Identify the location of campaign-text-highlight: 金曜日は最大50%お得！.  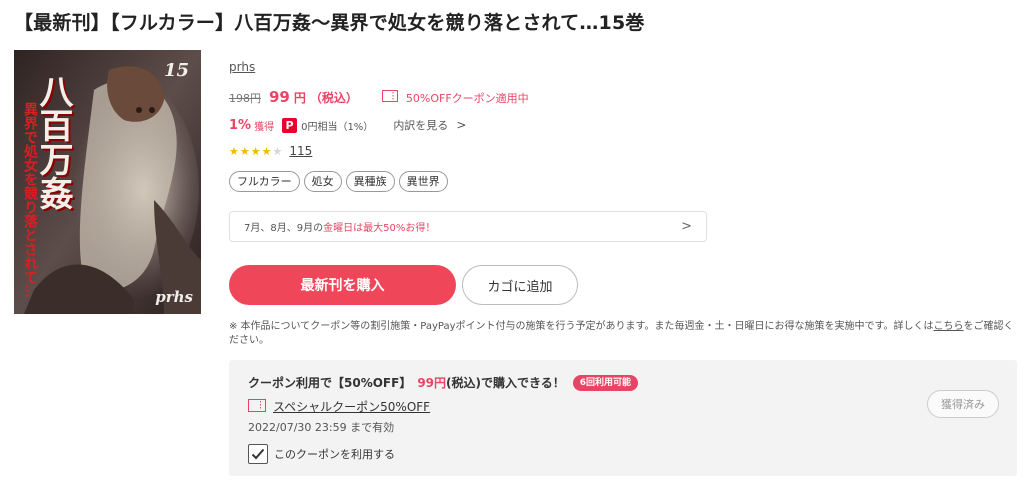
(379, 228).